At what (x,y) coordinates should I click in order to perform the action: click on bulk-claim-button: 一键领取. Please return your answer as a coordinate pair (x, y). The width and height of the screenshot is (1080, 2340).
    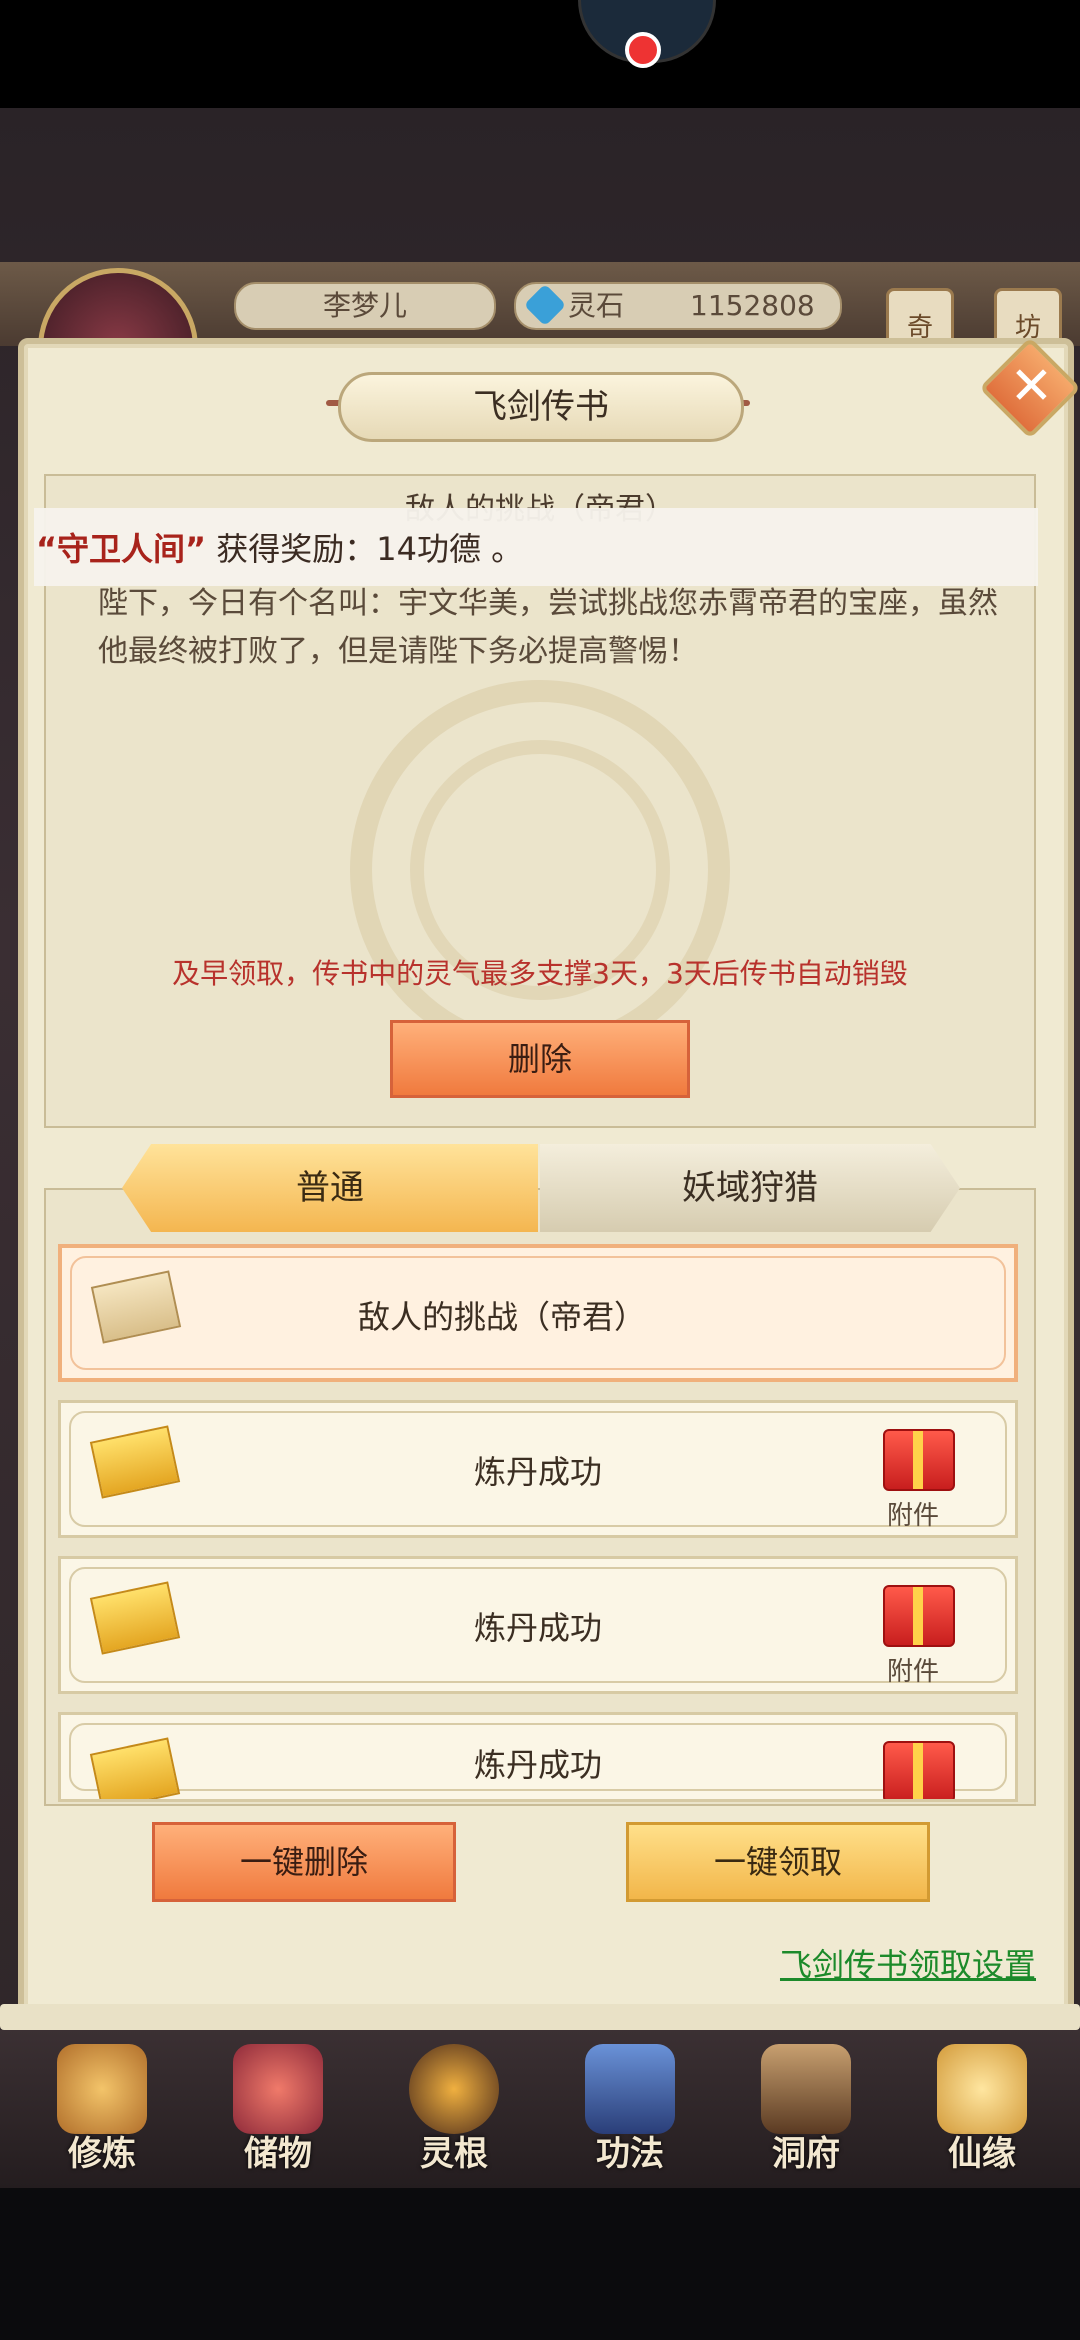
    Looking at the image, I should click on (778, 1862).